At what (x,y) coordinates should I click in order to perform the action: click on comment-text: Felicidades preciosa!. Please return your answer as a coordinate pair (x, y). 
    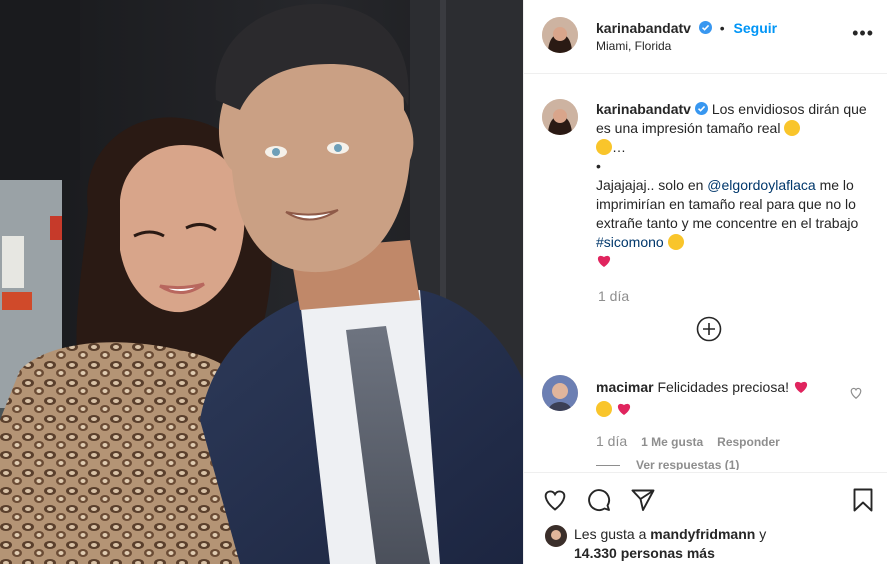
    Looking at the image, I should click on (723, 387).